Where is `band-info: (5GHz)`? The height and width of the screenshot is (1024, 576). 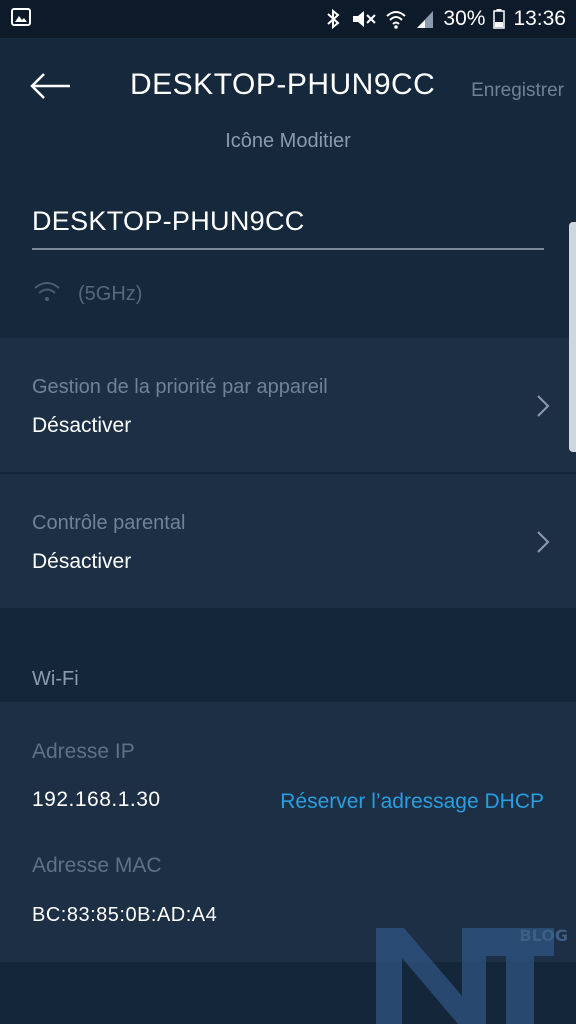
band-info: (5GHz) is located at coordinates (87, 294).